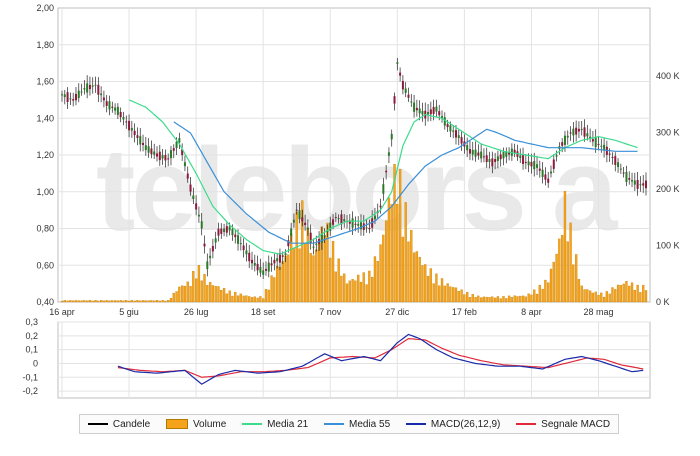 The height and width of the screenshot is (456, 700). Describe the element at coordinates (62, 312) in the screenshot. I see `date-tick-label: 16 apr` at that location.